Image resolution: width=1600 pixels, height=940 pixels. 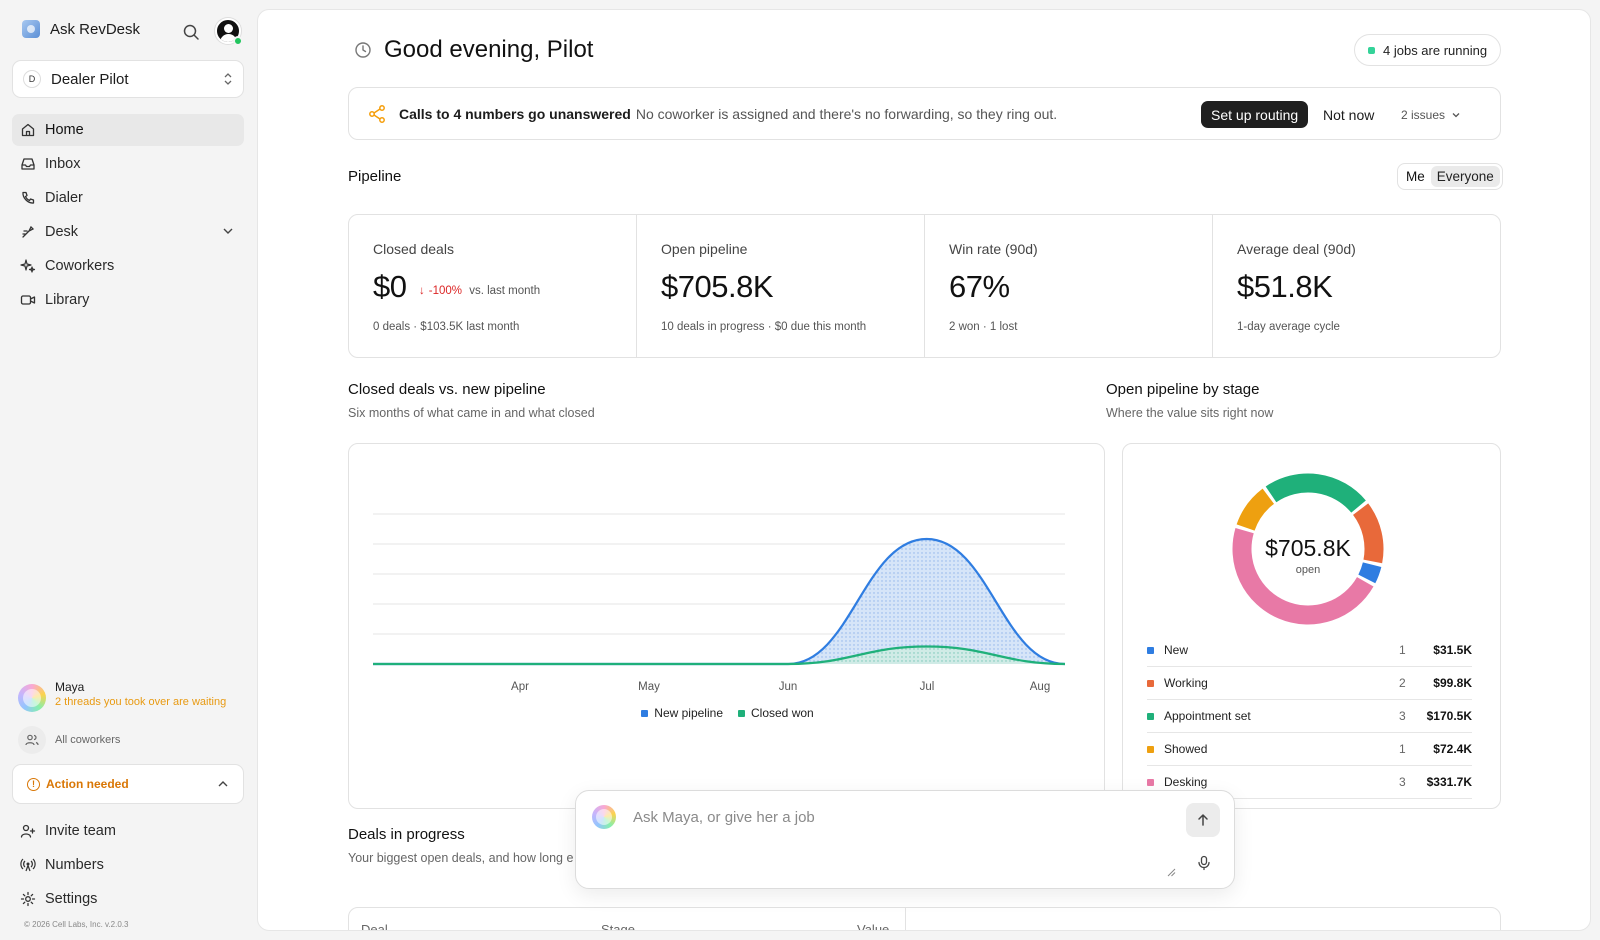 I want to click on stage-value: $31.5K, so click(x=1452, y=650).